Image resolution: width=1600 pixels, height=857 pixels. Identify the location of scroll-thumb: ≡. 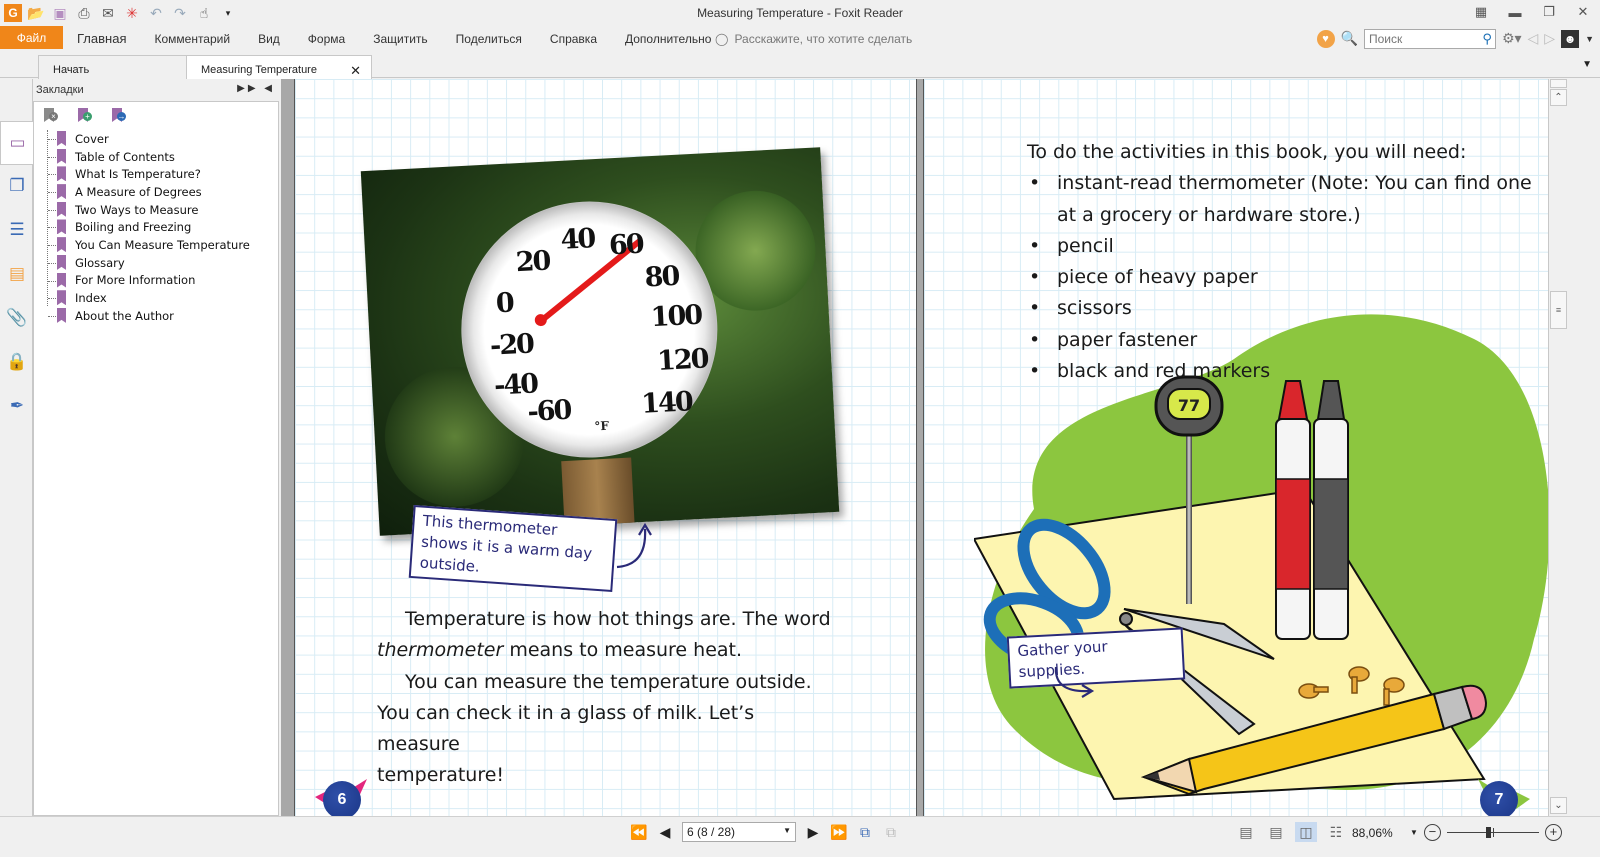
(1558, 310).